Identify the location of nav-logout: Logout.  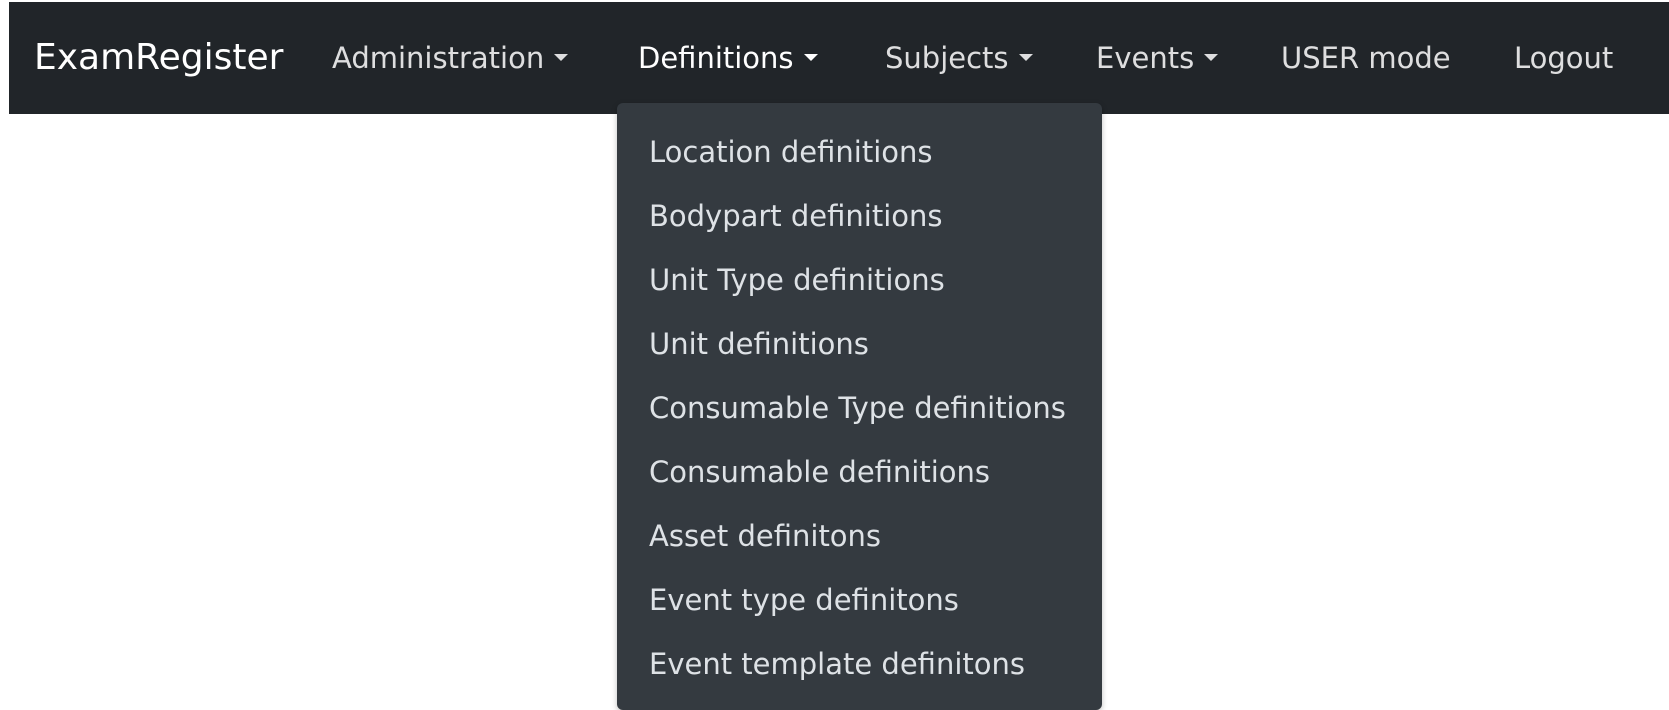
(1563, 58).